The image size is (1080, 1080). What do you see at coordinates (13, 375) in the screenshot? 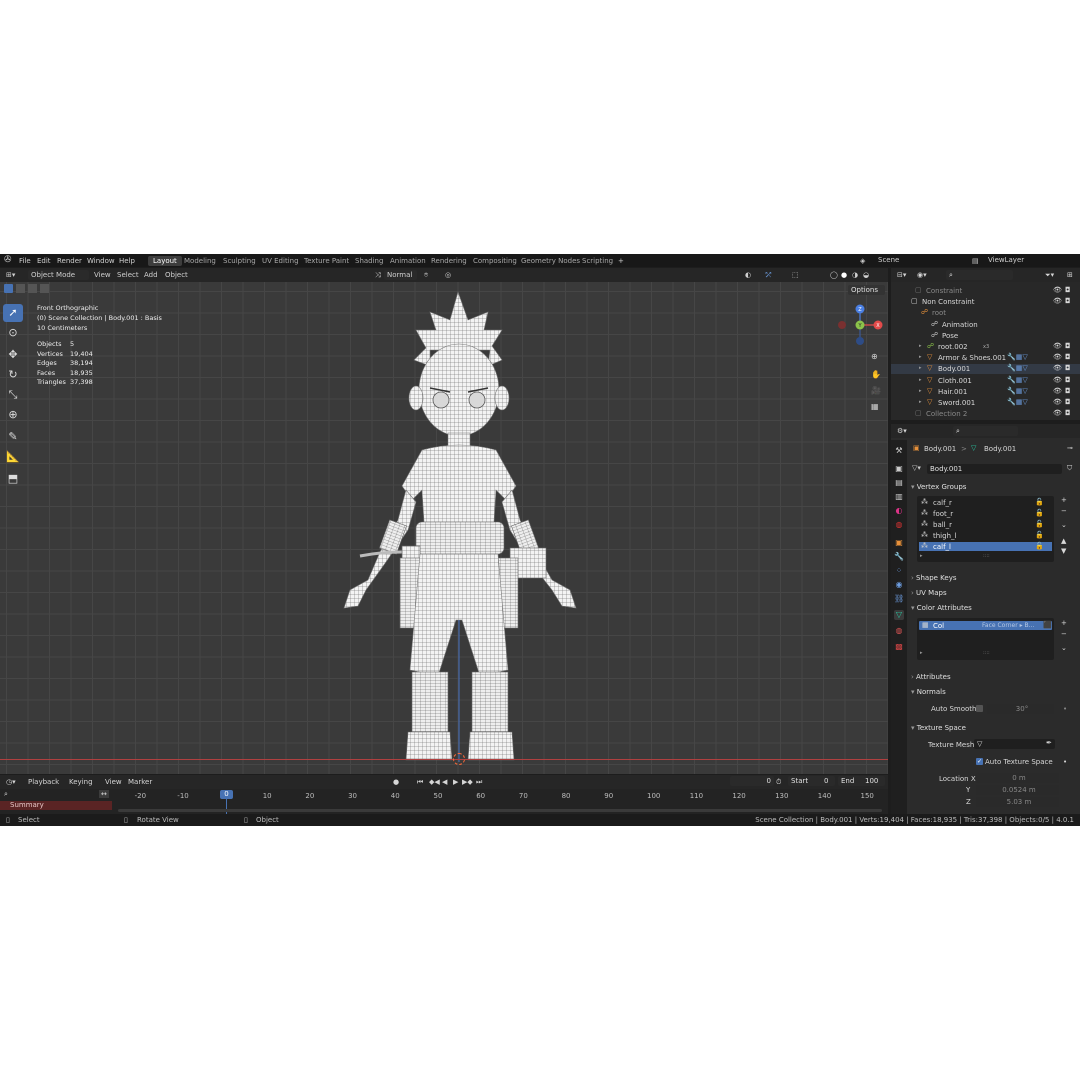
I see `rotate-tool-icon: ↻` at bounding box center [13, 375].